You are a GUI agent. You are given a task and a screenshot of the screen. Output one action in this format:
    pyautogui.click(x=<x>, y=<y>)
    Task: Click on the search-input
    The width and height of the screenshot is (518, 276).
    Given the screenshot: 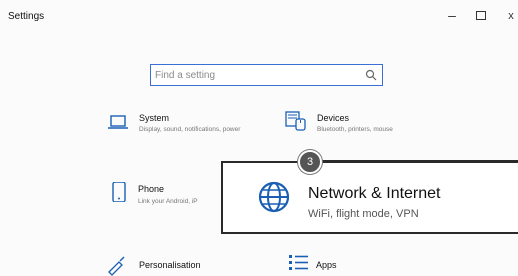 What is the action you would take?
    pyautogui.click(x=257, y=75)
    